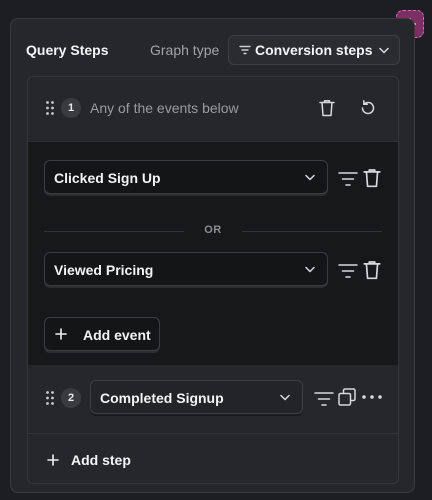 The image size is (432, 500). What do you see at coordinates (368, 108) in the screenshot?
I see `reset-icon` at bounding box center [368, 108].